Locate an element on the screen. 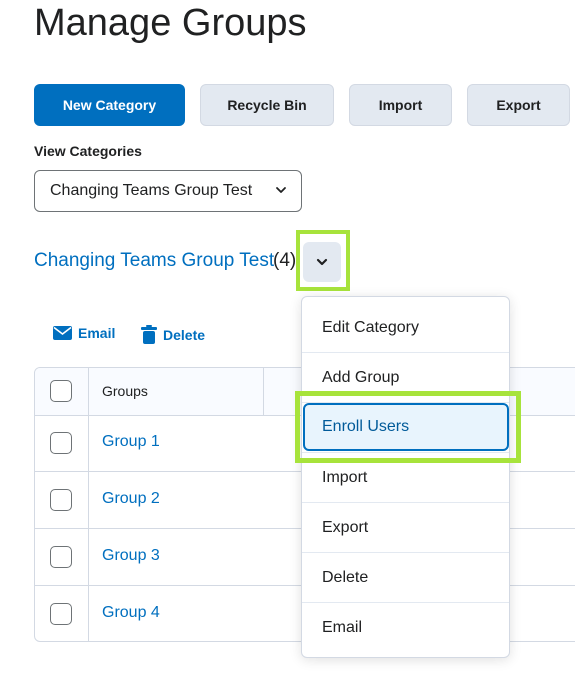 The width and height of the screenshot is (575, 679). view-categories-select: Changing Teams Group Test is located at coordinates (168, 191).